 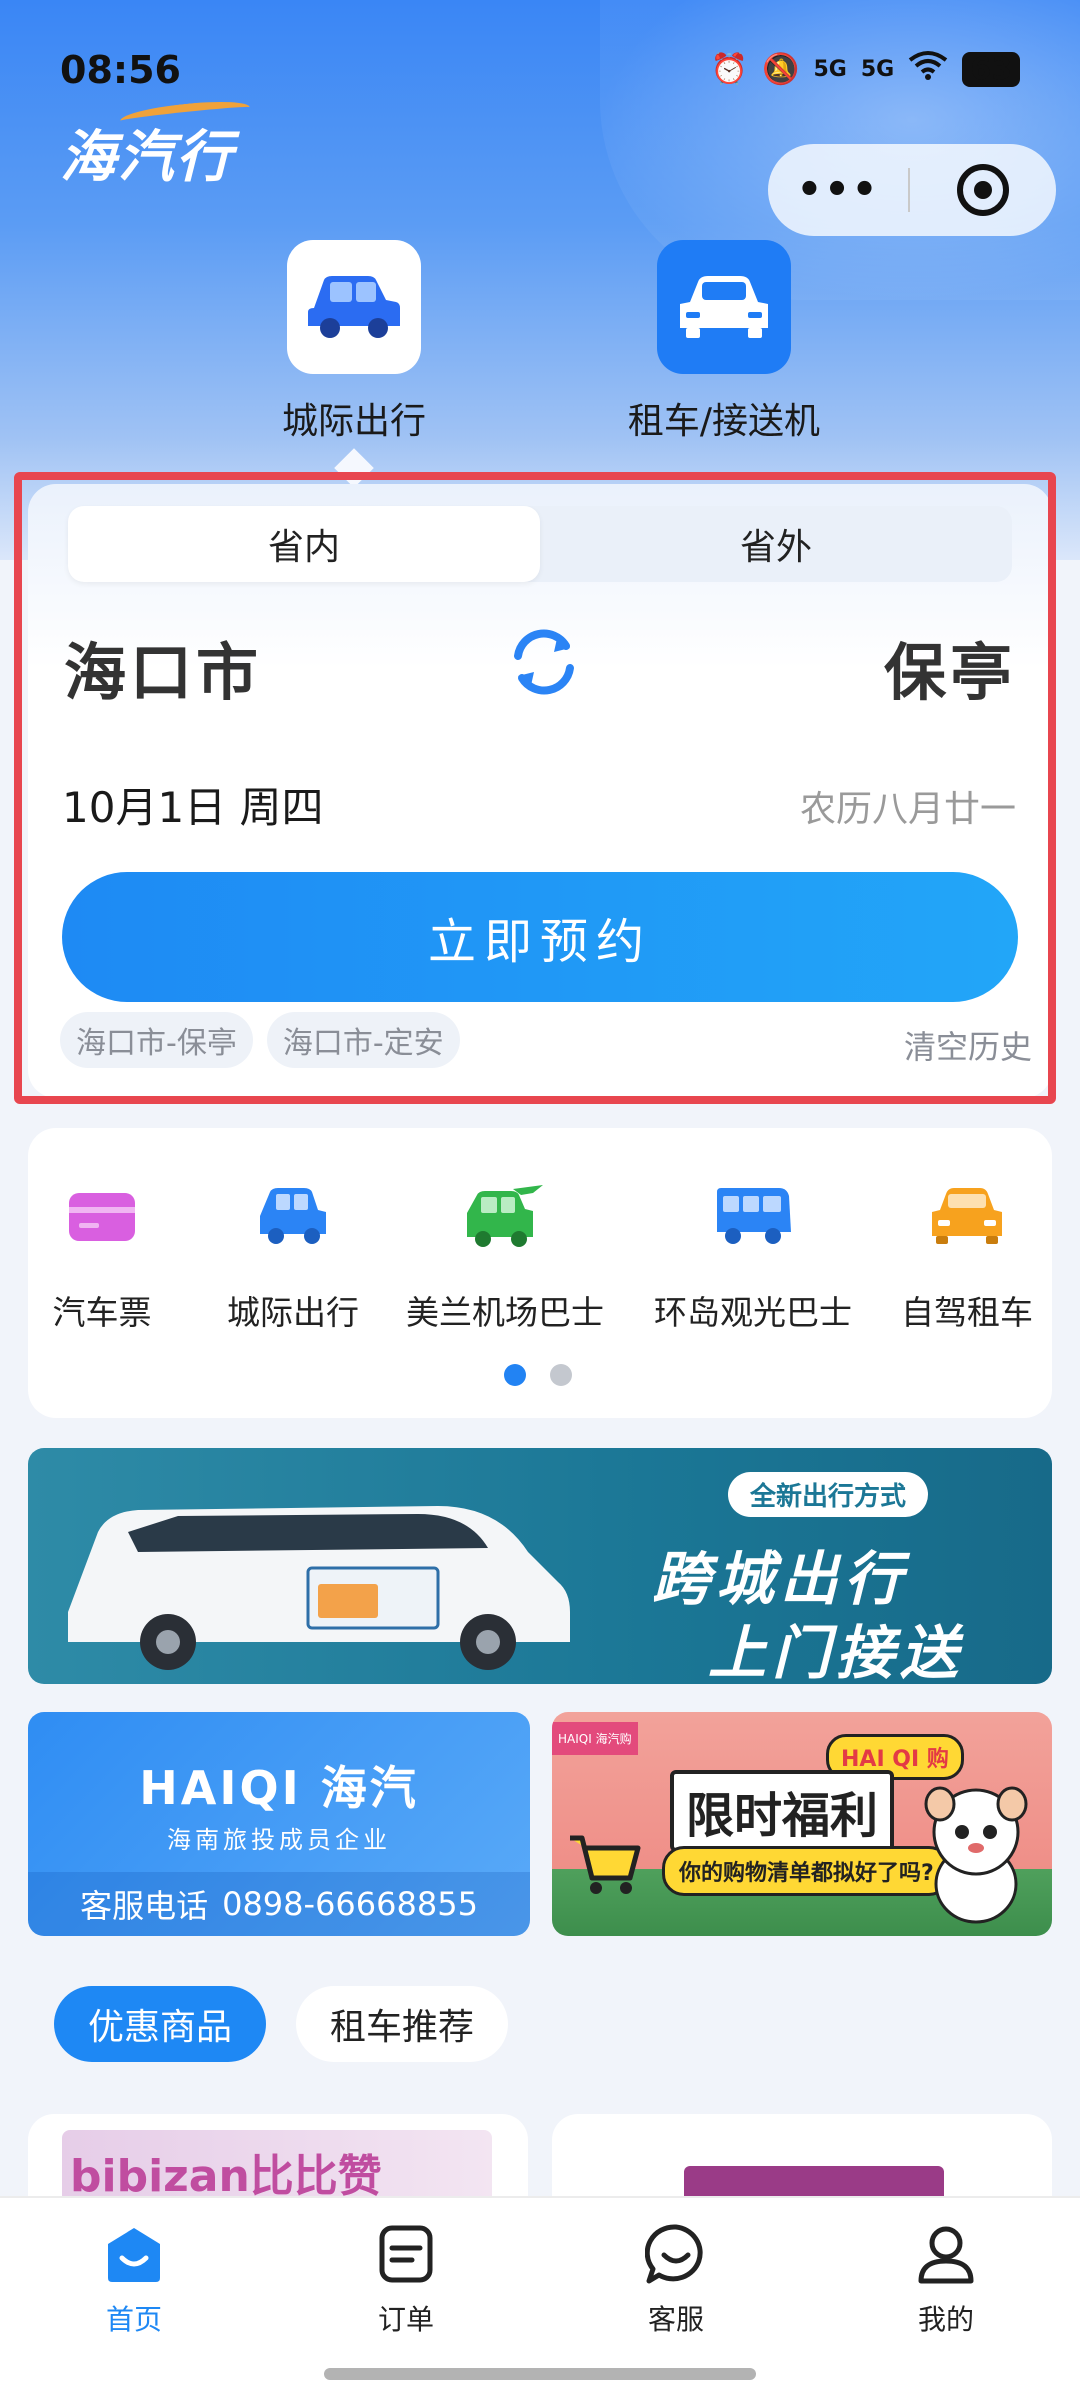 I want to click on status-bar: 08:56 ⏰ 🔕 5G 5G 63, so click(x=540, y=70).